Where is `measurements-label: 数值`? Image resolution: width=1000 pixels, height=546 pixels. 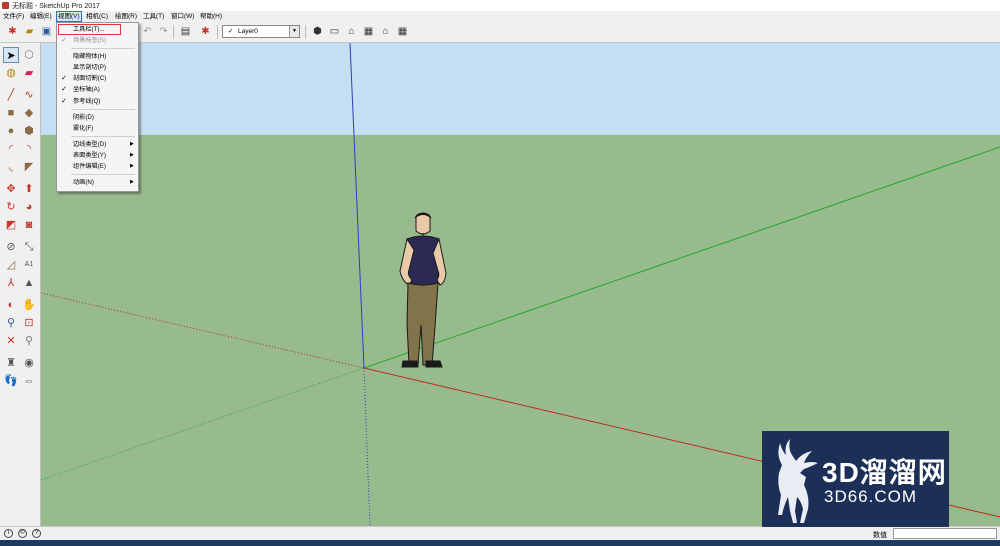
measurements-label: 数值 is located at coordinates (880, 535).